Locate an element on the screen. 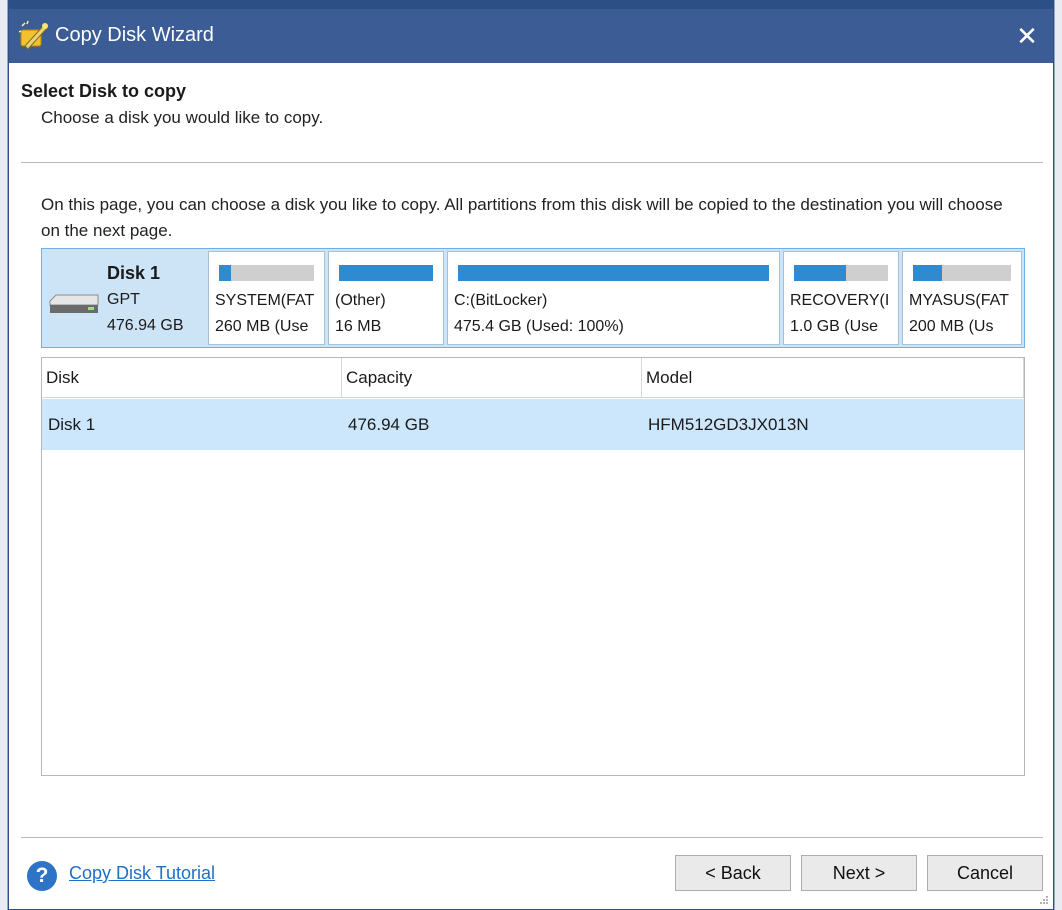 This screenshot has height=910, width=1062. partition-myasus: MYASUS(FAT 200 MB (Us is located at coordinates (962, 298).